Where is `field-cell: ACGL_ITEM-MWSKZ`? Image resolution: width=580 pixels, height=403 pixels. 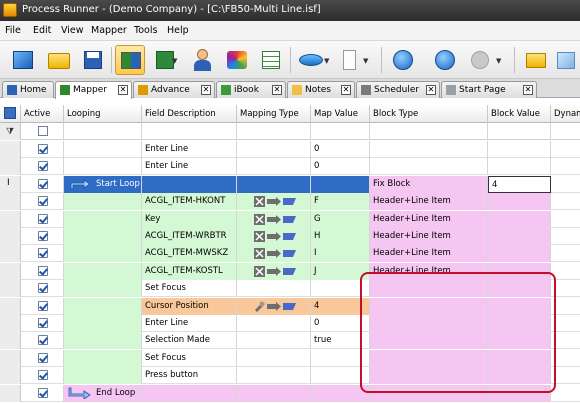
field-cell: ACGL_ITEM-MWSKZ is located at coordinates (189, 254).